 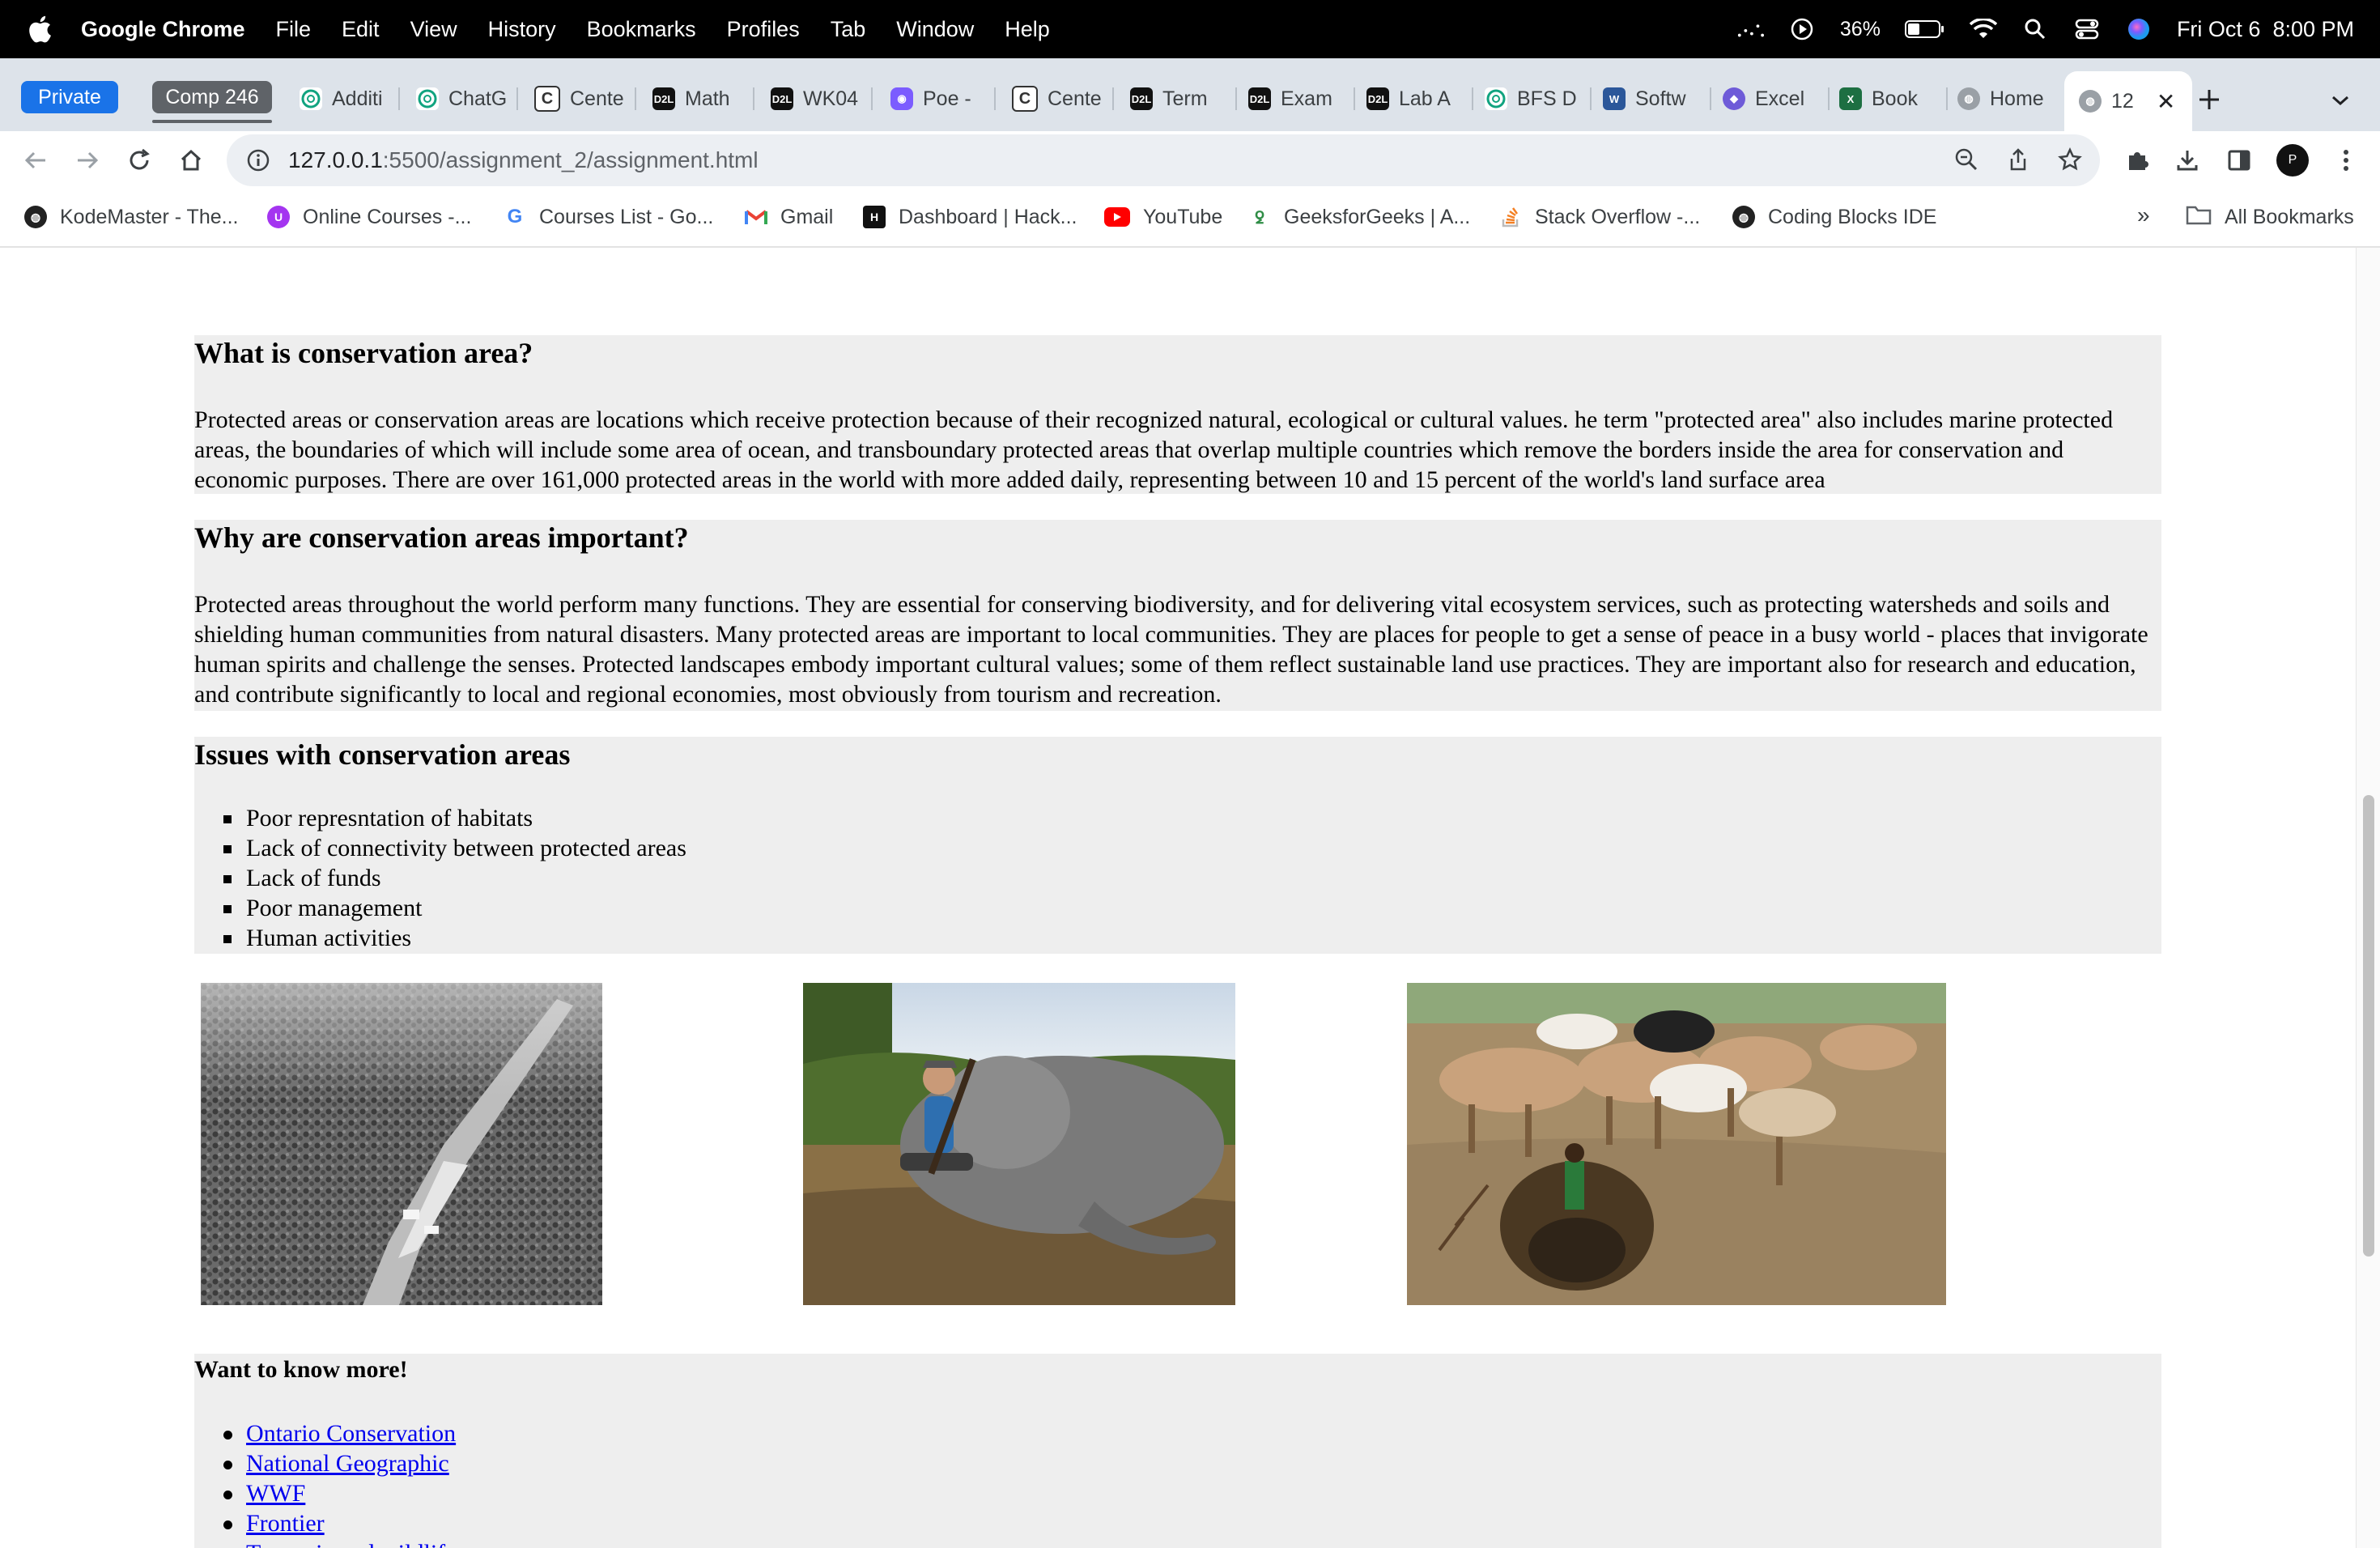 I want to click on tab-title: Cente, so click(x=597, y=99).